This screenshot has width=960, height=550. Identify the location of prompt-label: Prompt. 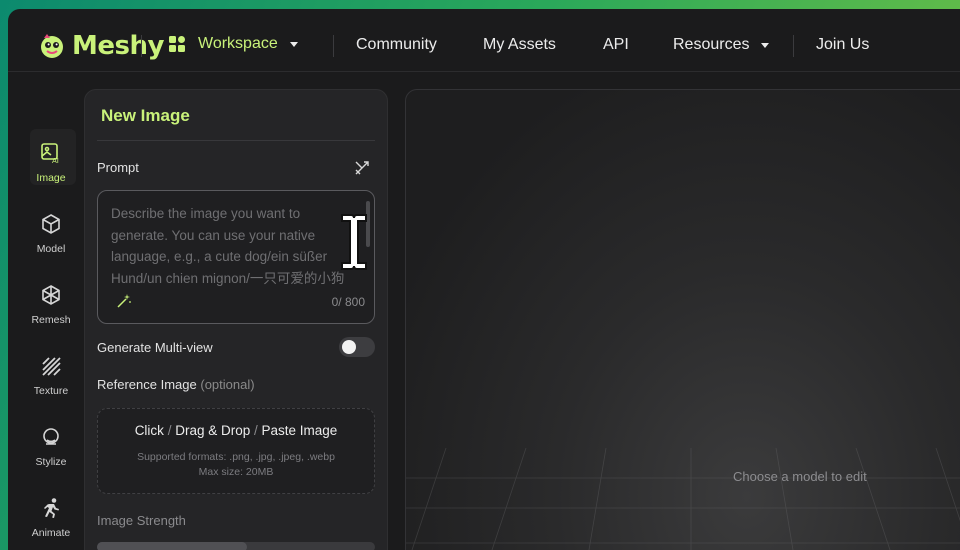
(118, 167).